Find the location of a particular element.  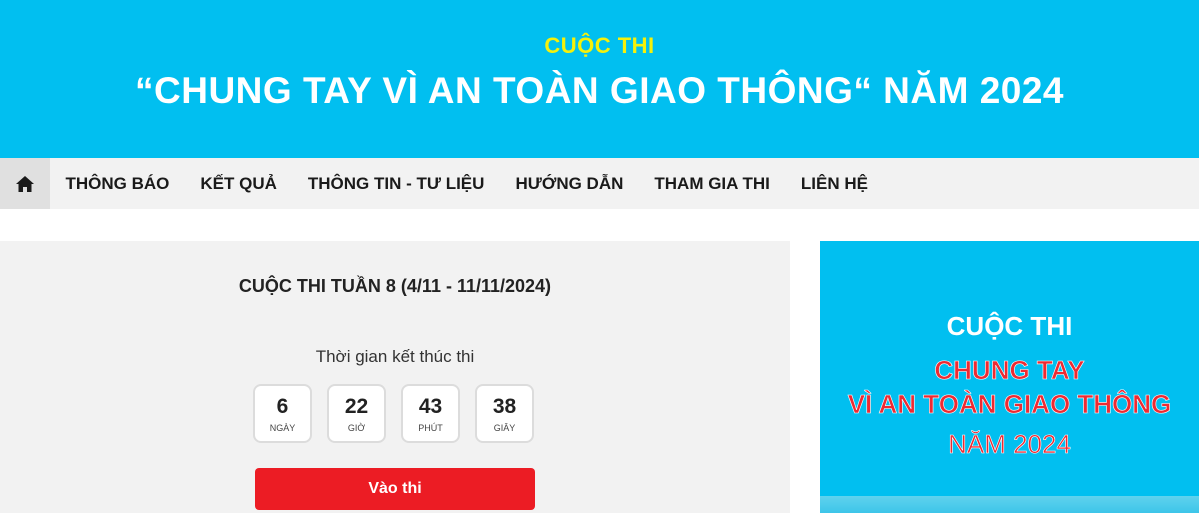

nav-item-ket-qua: KẾT QUẢ is located at coordinates (239, 184).